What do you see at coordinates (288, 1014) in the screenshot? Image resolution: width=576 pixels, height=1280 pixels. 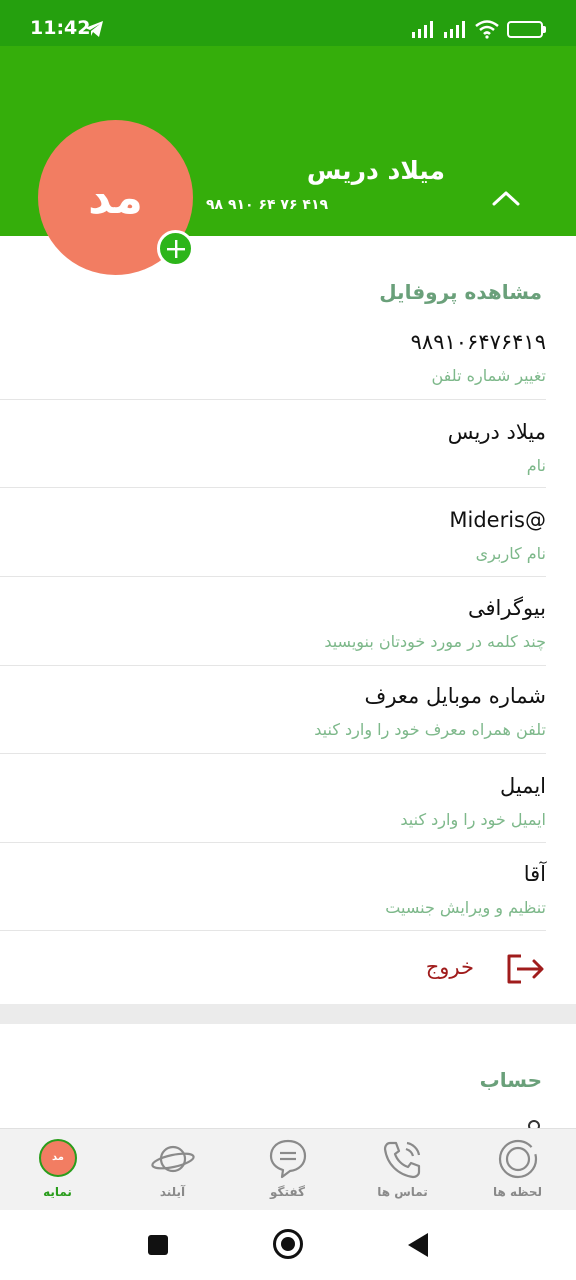 I see `section-separator` at bounding box center [288, 1014].